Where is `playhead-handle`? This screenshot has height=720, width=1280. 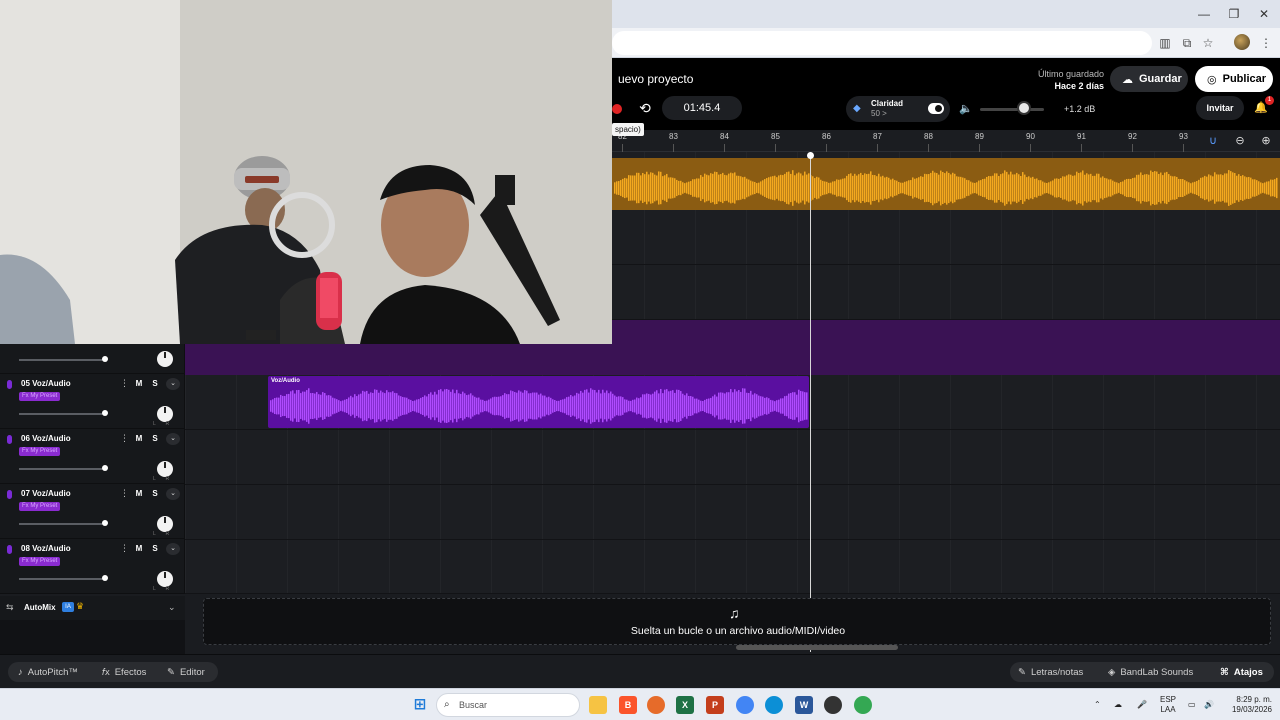 playhead-handle is located at coordinates (810, 155).